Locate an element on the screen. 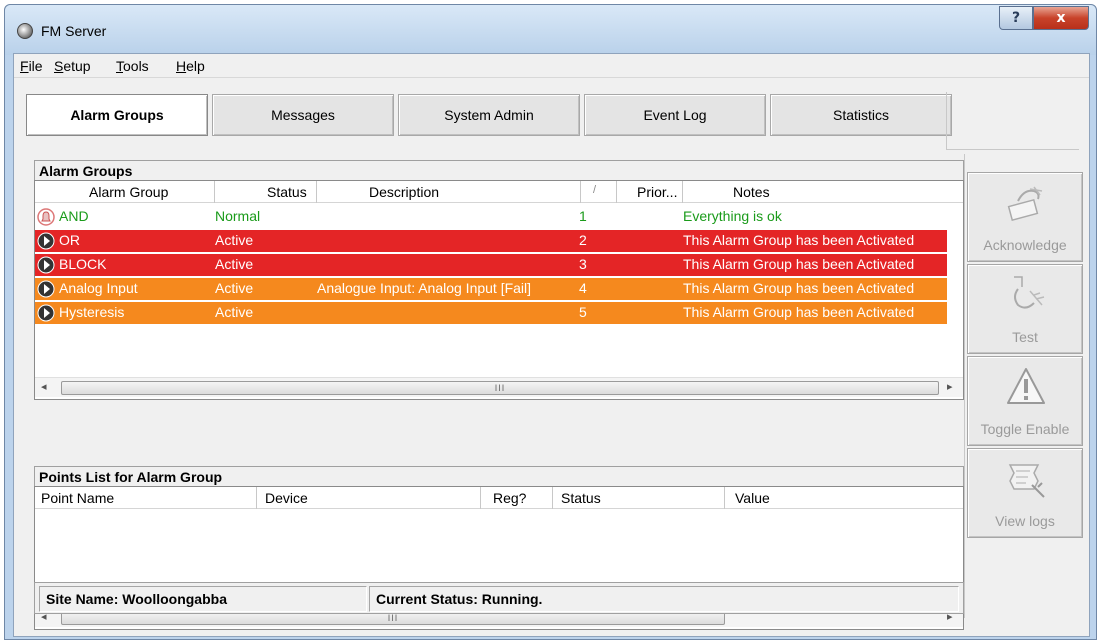  menu-setup: Setup is located at coordinates (72, 66).